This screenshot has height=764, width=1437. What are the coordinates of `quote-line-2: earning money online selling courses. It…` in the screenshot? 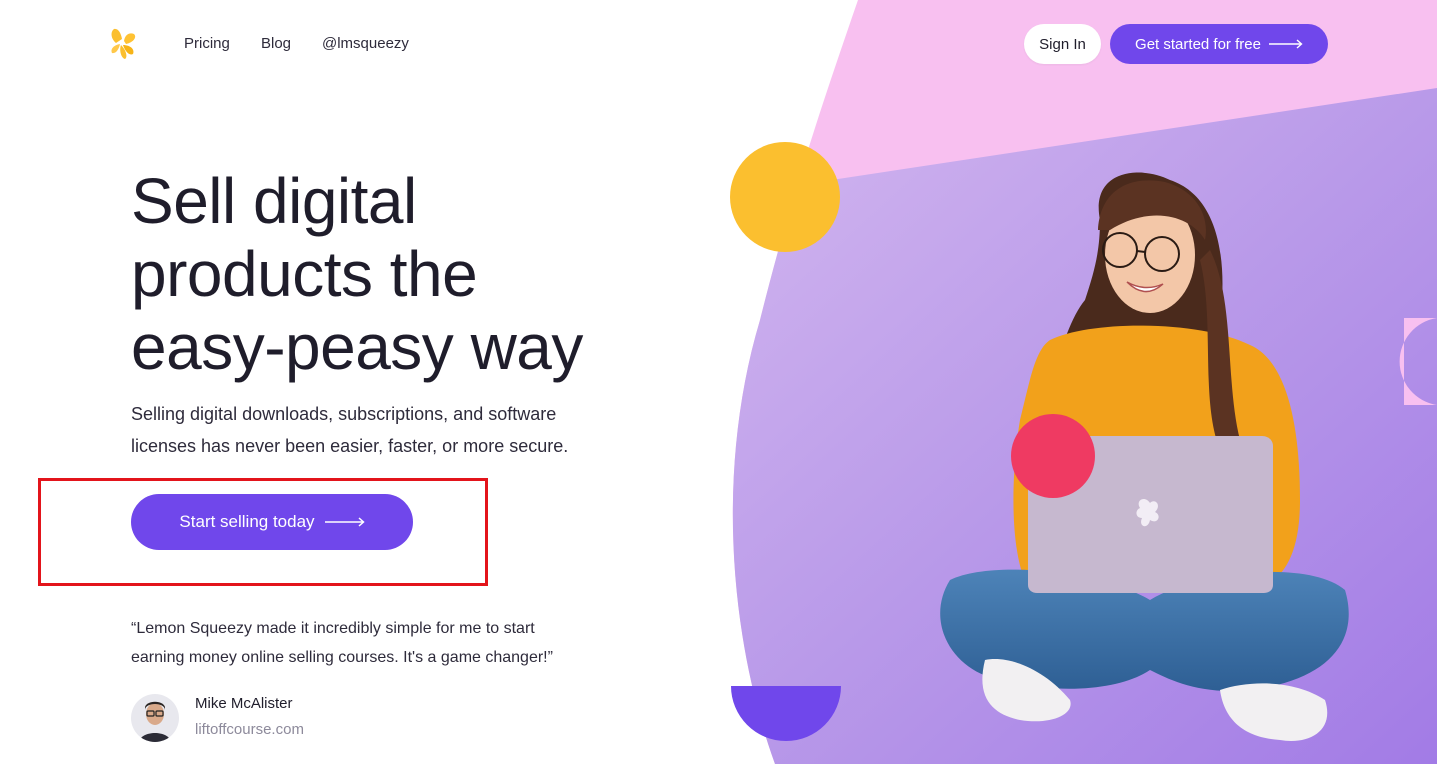 It's located at (342, 657).